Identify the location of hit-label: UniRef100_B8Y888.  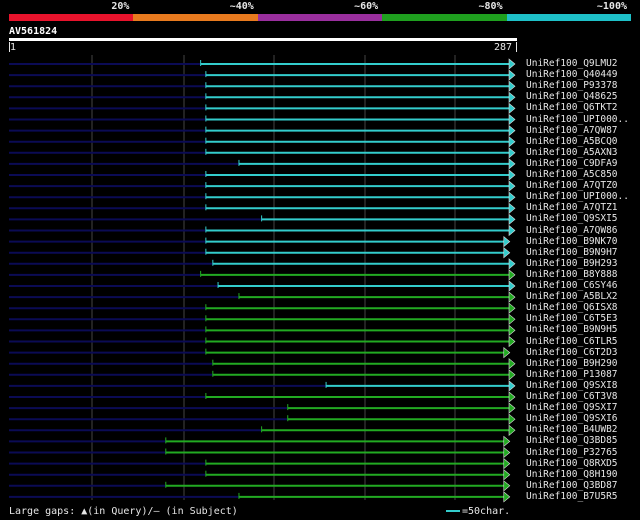
(572, 274).